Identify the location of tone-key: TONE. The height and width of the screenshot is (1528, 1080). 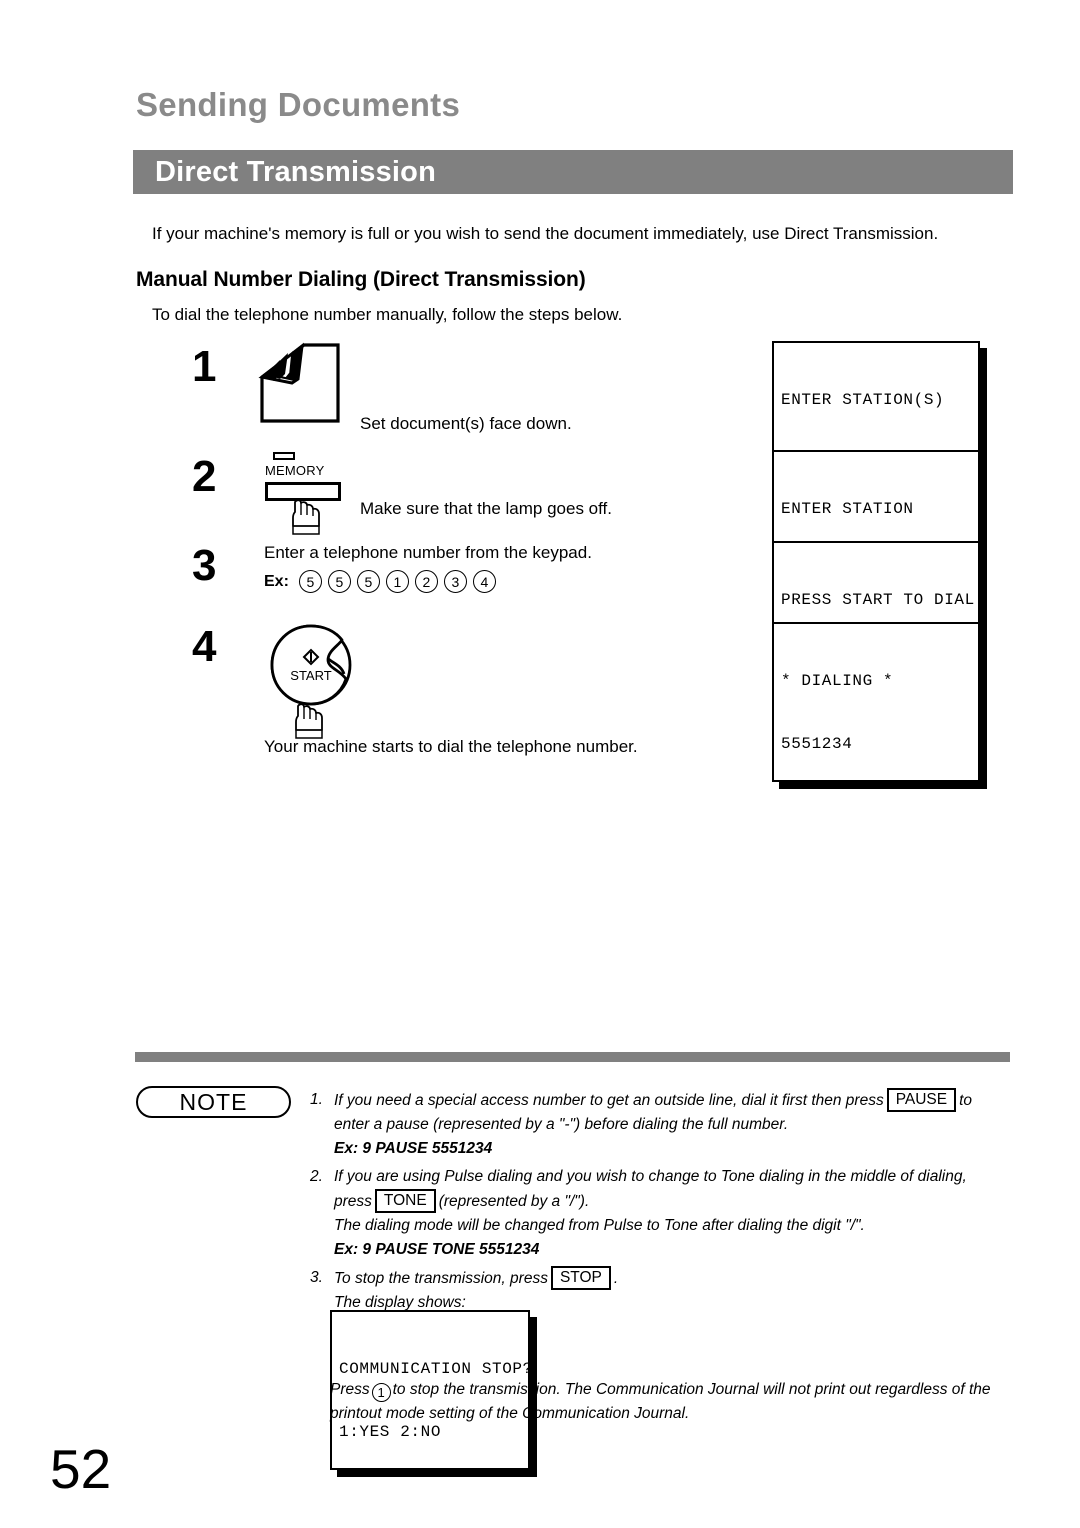
(405, 1201).